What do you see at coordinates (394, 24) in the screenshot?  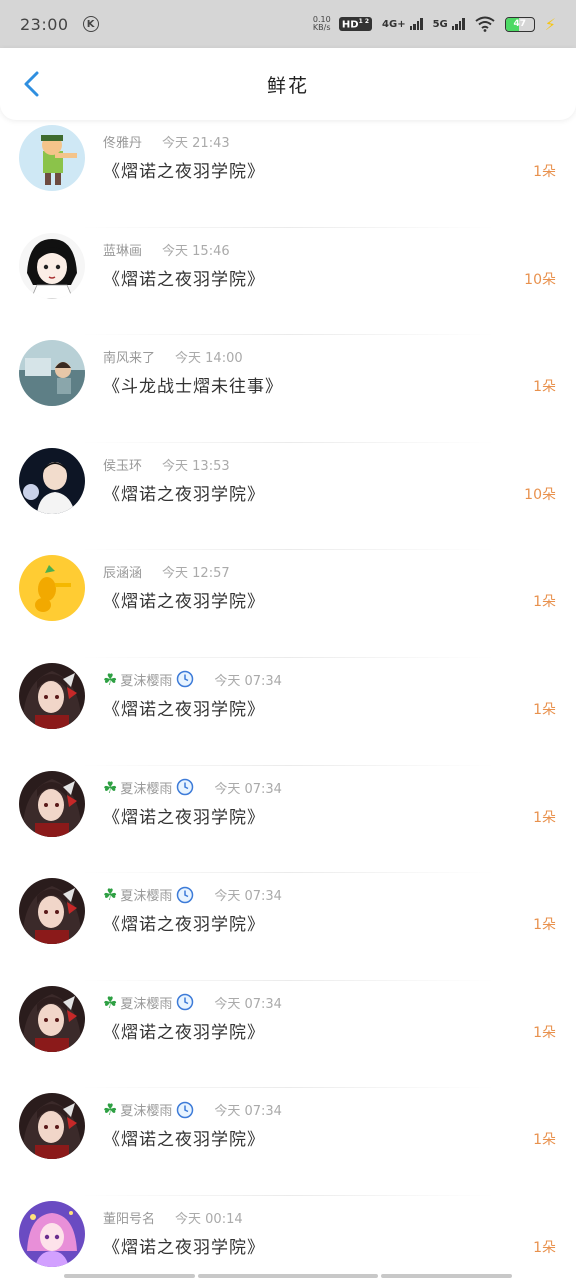 I see `net-4g-label: 4G+` at bounding box center [394, 24].